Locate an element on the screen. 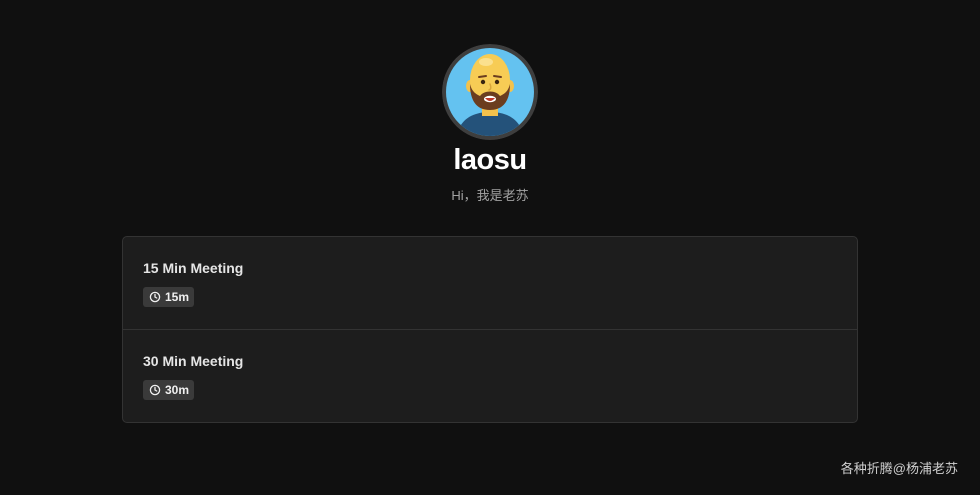 The width and height of the screenshot is (980, 495). duration-badge: 15m is located at coordinates (169, 297).